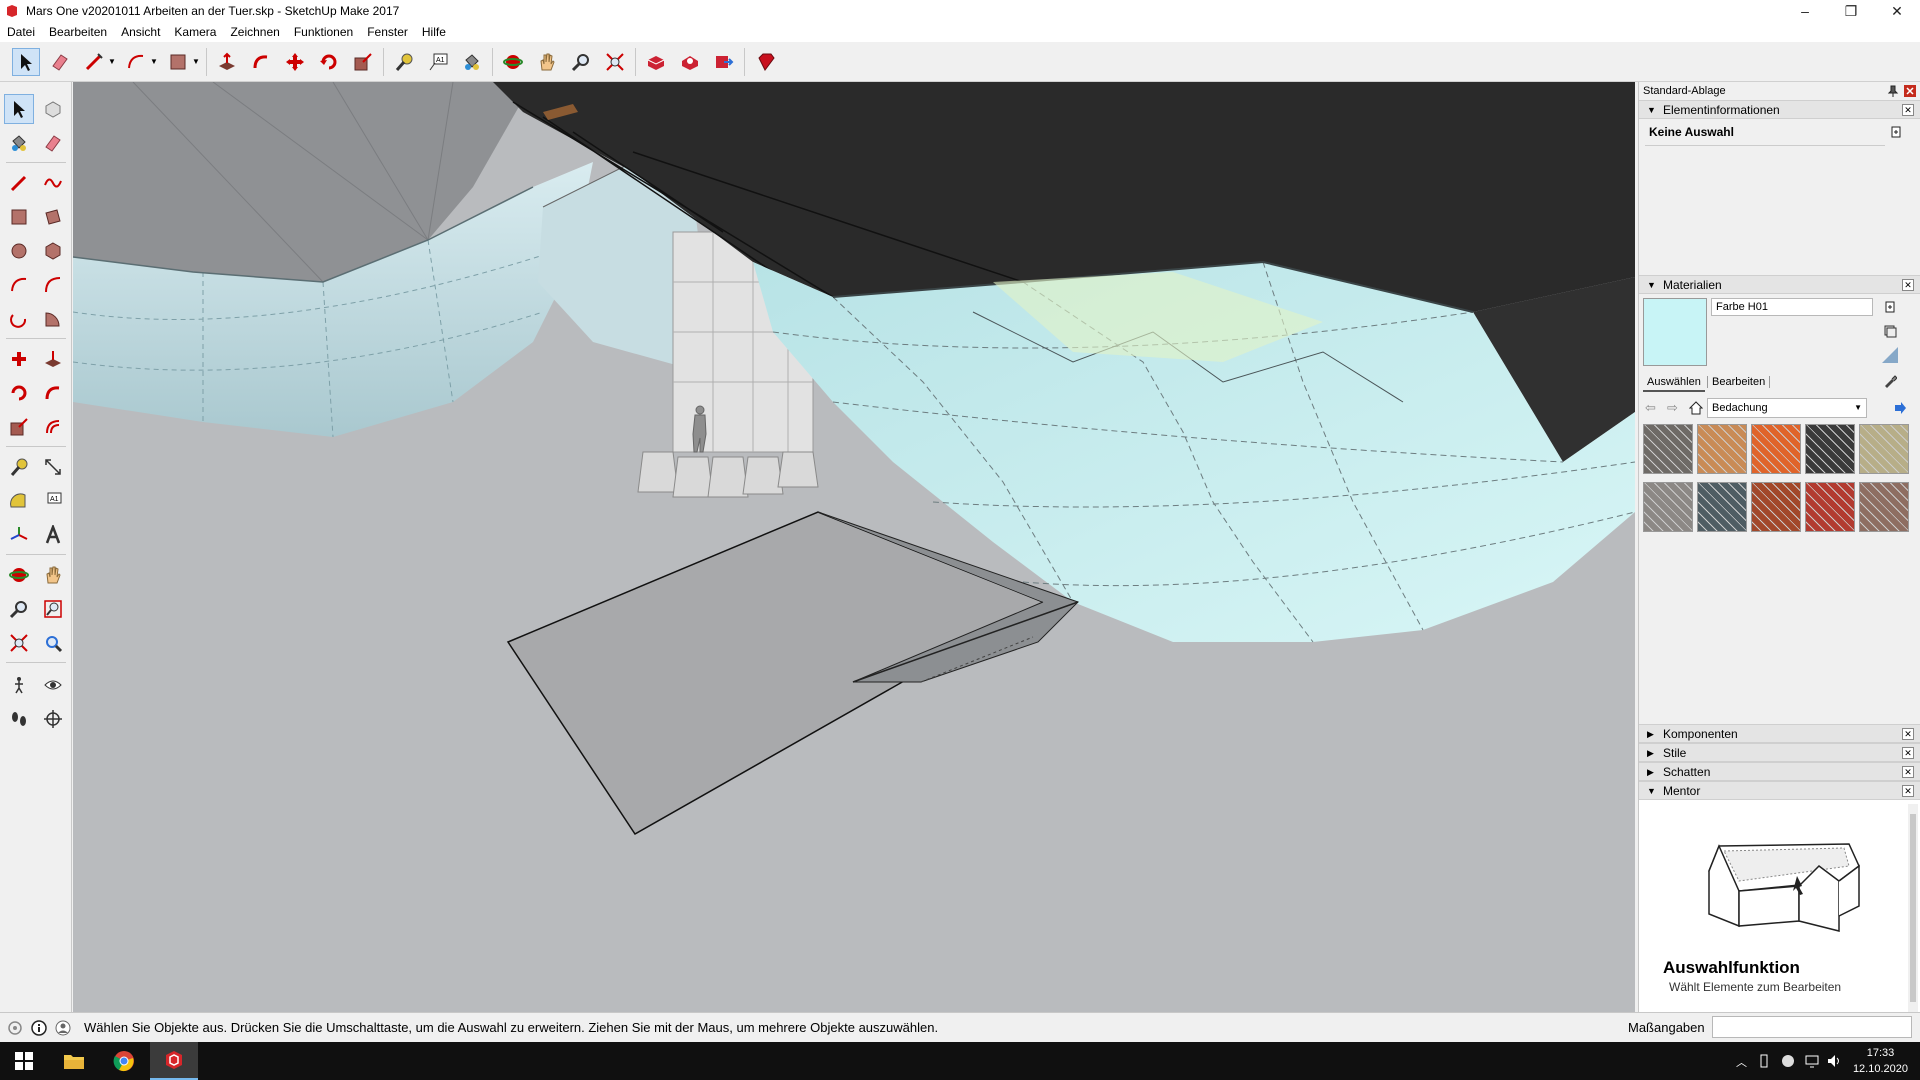 Image resolution: width=1920 pixels, height=1080 pixels. What do you see at coordinates (329, 62) in the screenshot?
I see `rotate-tool-button` at bounding box center [329, 62].